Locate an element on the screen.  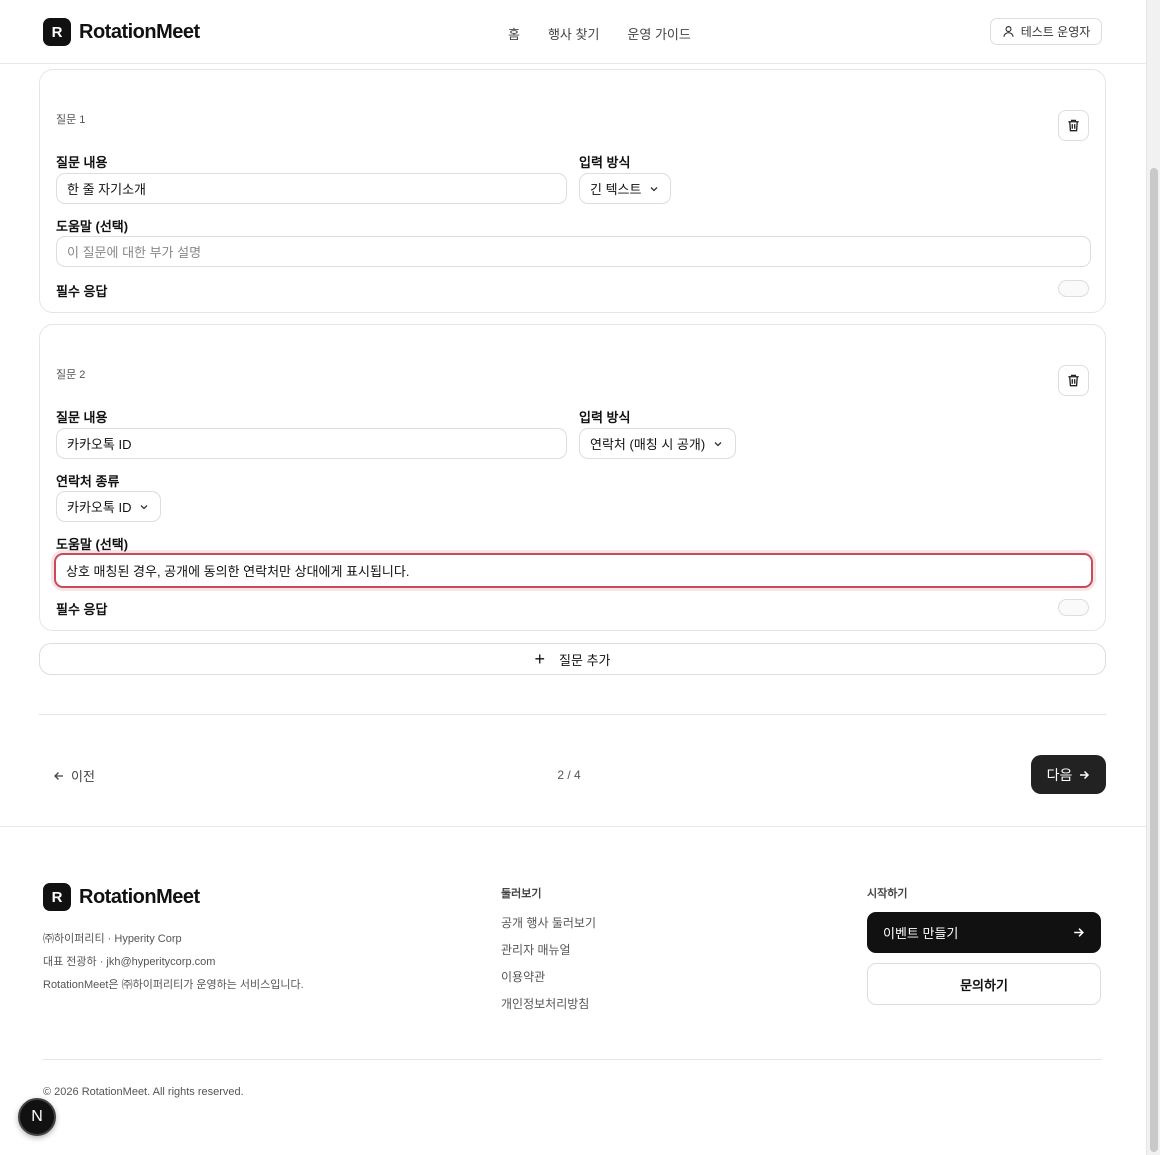
company-info: ㈜하이퍼리티 · Hyperity Corp is located at coordinates (112, 939).